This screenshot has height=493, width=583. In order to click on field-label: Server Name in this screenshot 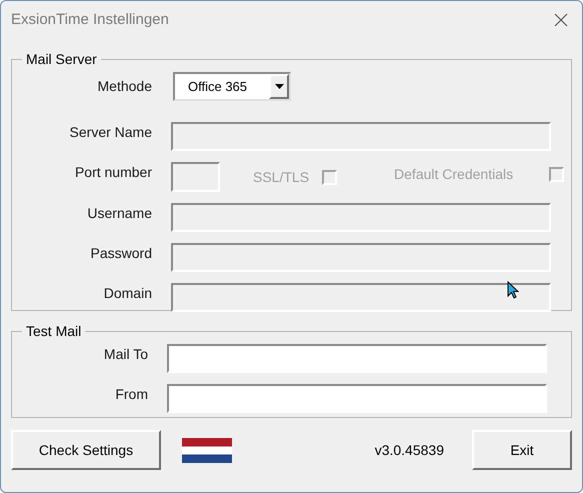, I will do `click(110, 132)`.